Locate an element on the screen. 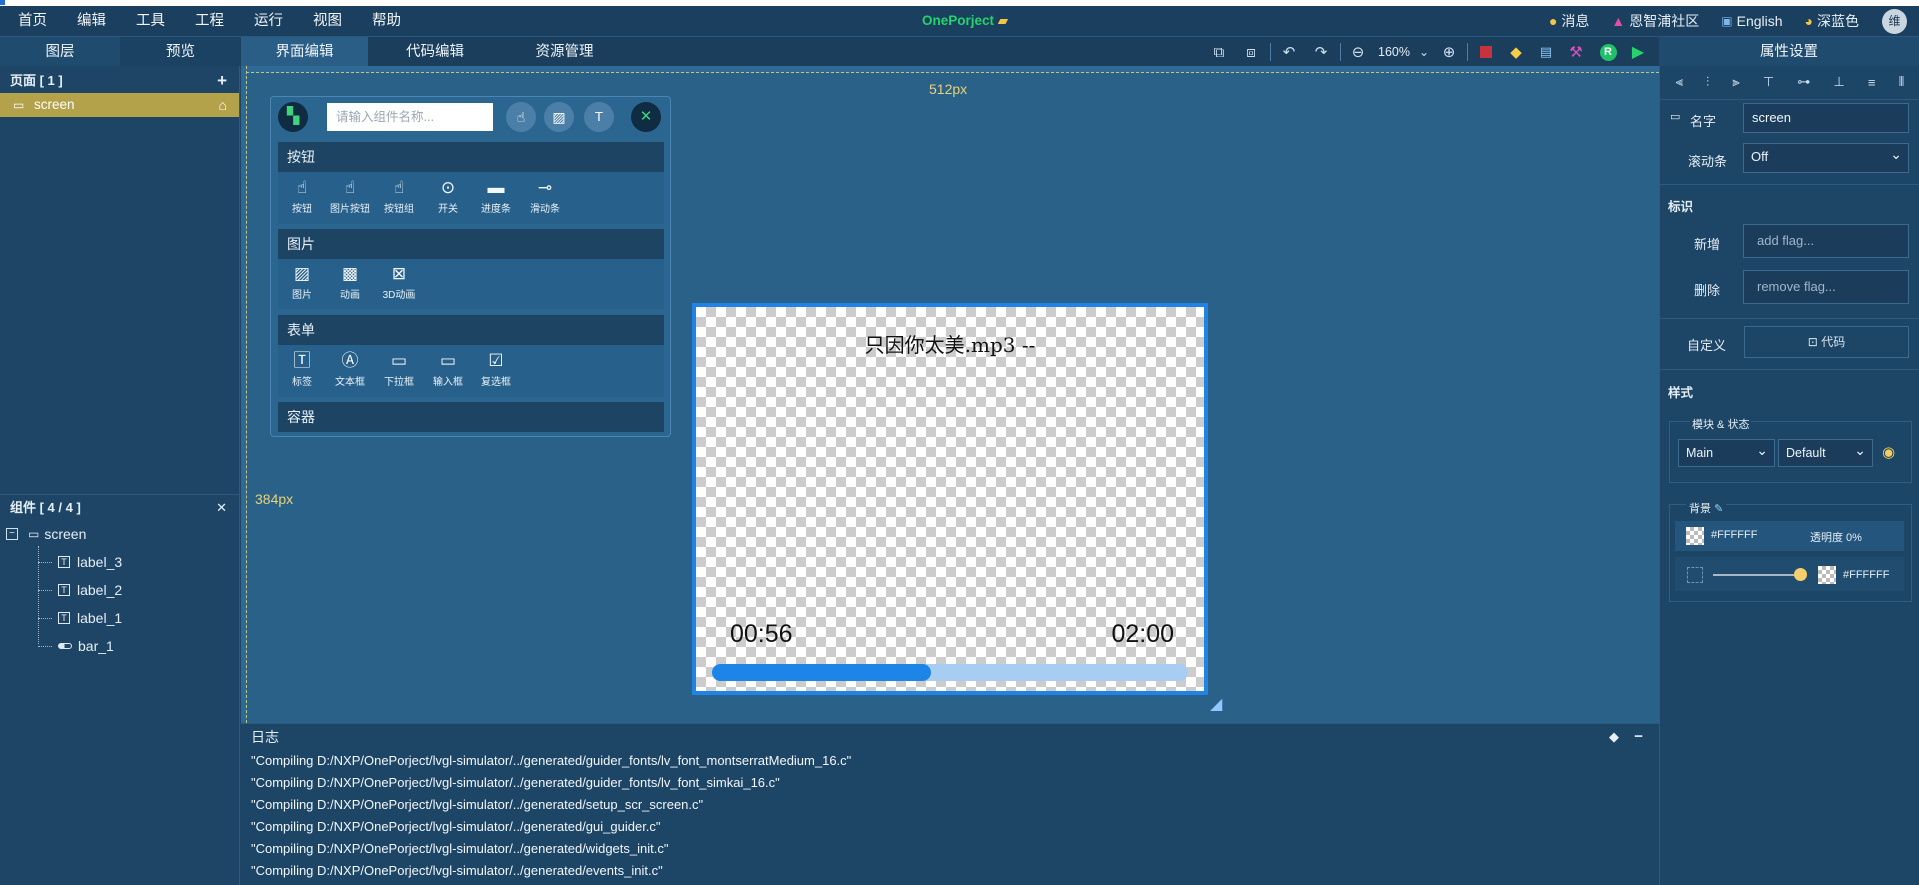 This screenshot has width=1919, height=885. bg-color-value: #FFFFFF is located at coordinates (1734, 535).